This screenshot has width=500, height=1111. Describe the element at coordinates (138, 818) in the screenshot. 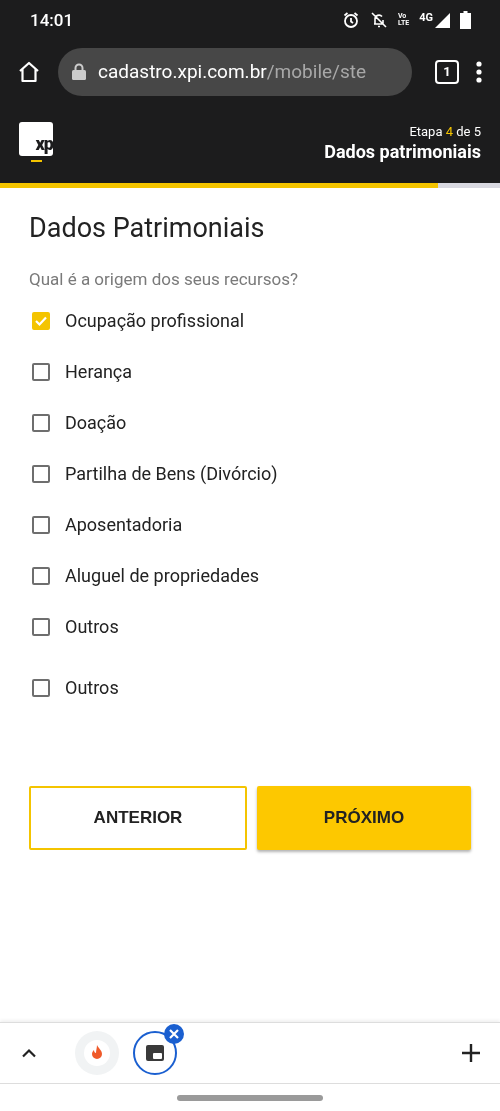

I see `previous-button: ANTERIOR` at that location.